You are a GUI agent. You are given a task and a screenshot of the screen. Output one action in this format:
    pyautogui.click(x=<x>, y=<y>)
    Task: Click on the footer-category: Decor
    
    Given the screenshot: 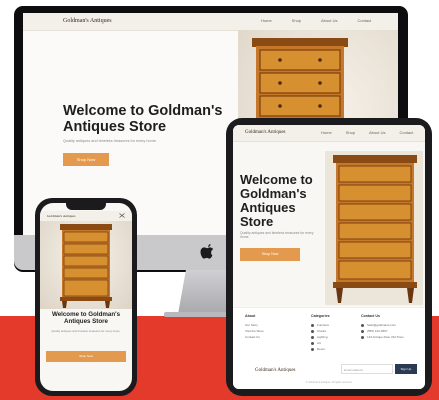 What is the action you would take?
    pyautogui.click(x=320, y=349)
    